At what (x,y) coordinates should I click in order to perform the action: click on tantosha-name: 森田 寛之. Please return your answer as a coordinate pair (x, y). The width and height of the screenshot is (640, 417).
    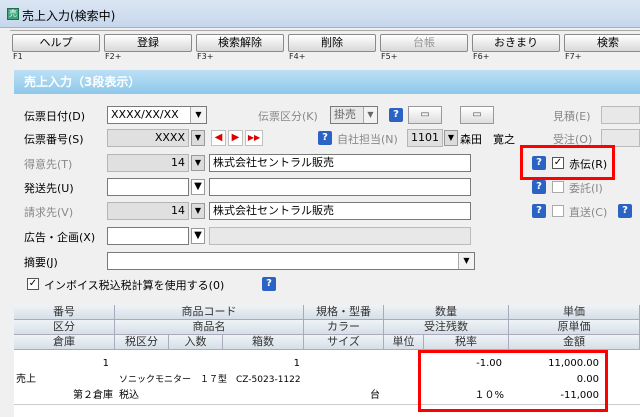
    Looking at the image, I should click on (487, 139).